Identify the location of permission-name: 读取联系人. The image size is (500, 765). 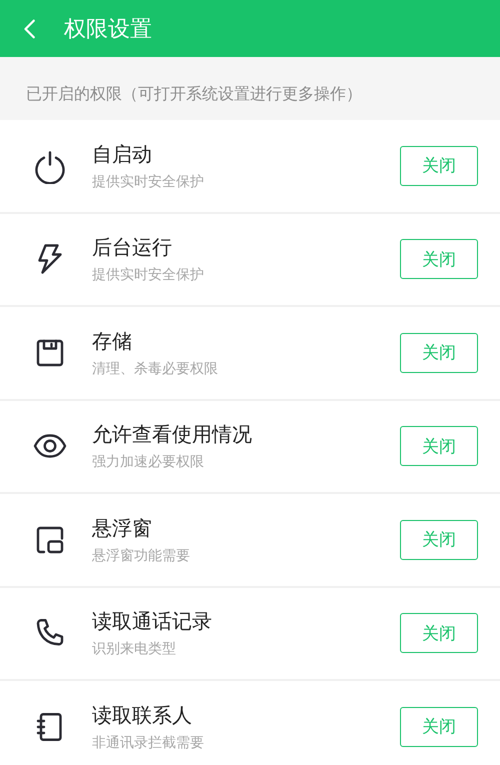
(142, 715).